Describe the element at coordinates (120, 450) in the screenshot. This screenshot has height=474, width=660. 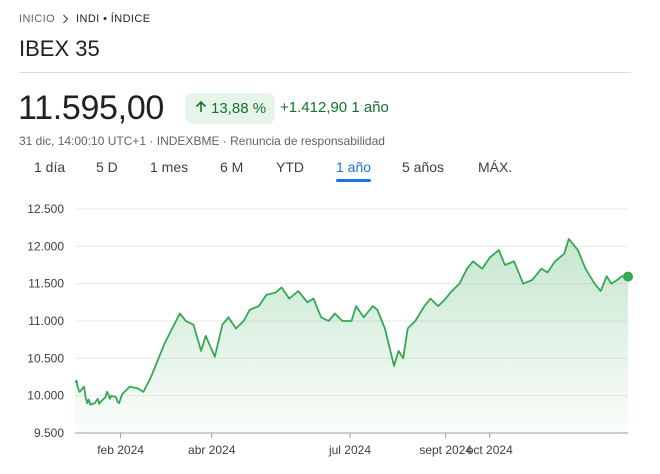
I see `x-tick-label: feb 2024` at that location.